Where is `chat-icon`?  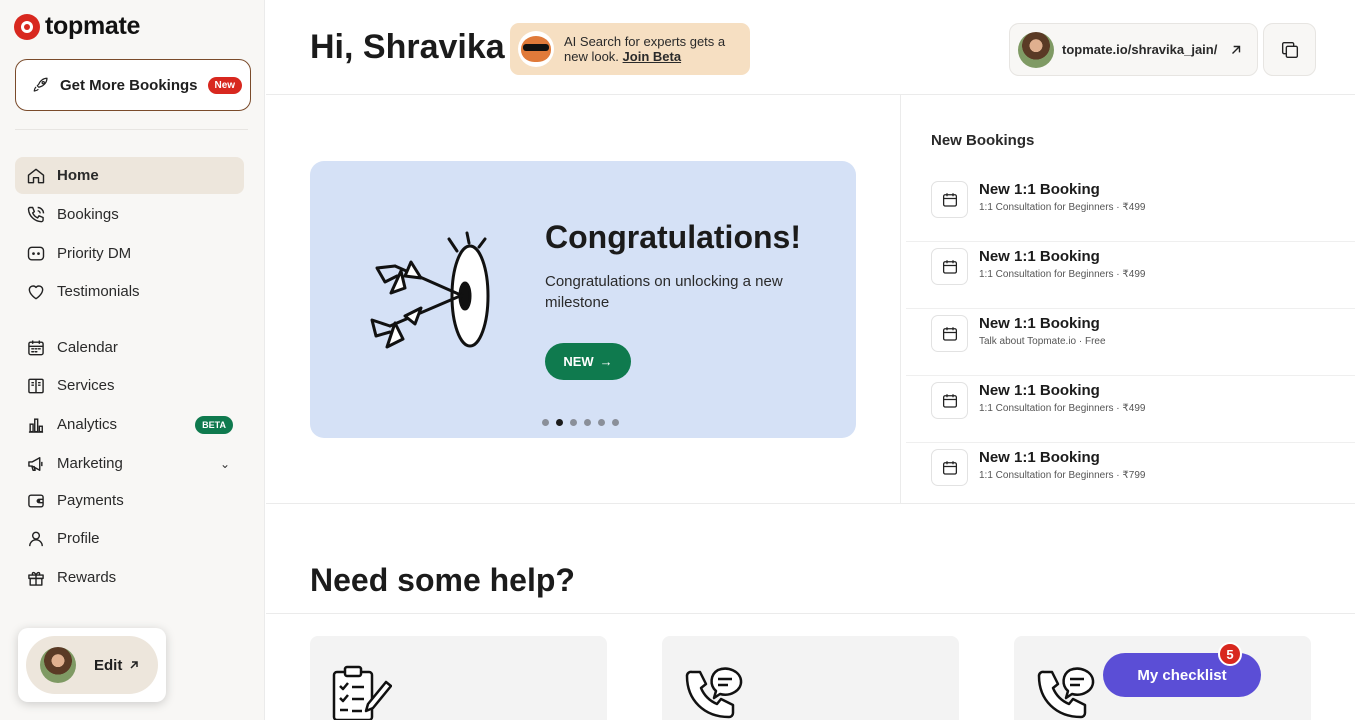
chat-icon is located at coordinates (36, 254).